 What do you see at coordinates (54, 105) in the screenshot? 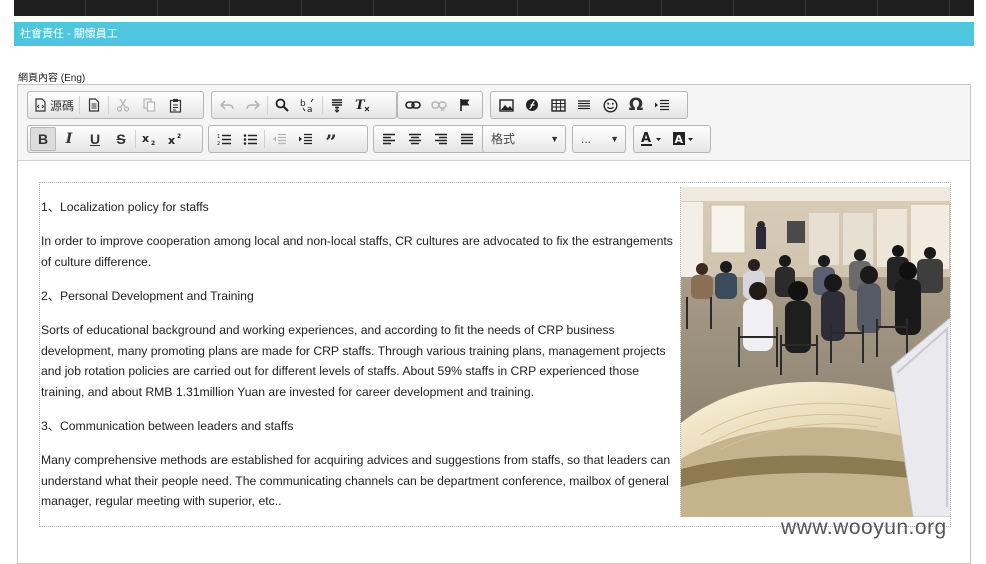
I see `source-button: 源碼` at bounding box center [54, 105].